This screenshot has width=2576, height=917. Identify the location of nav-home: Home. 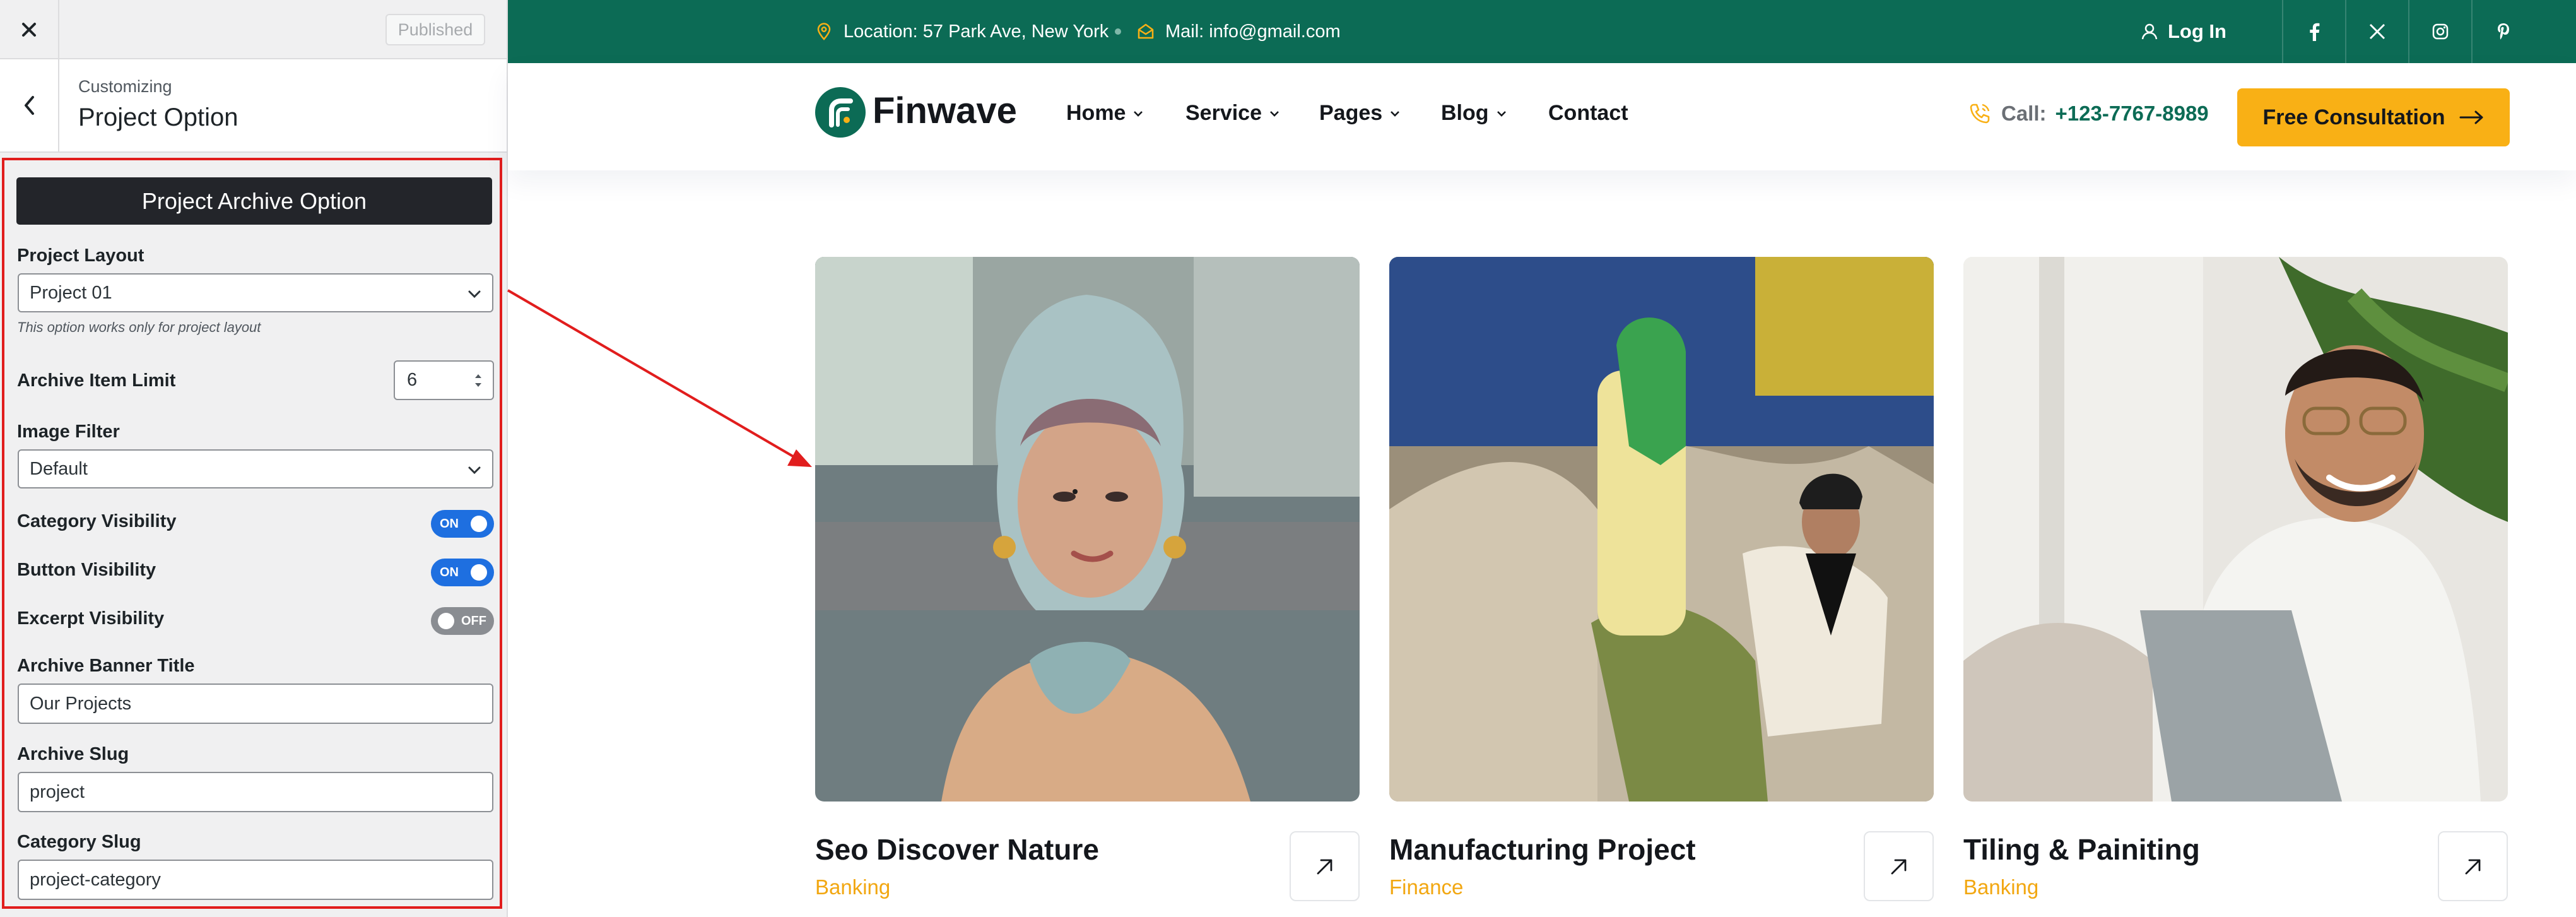
(1105, 113).